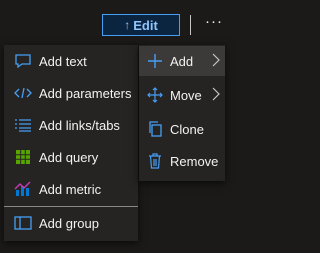  I want to click on menu-item-add: Add, so click(182, 61).